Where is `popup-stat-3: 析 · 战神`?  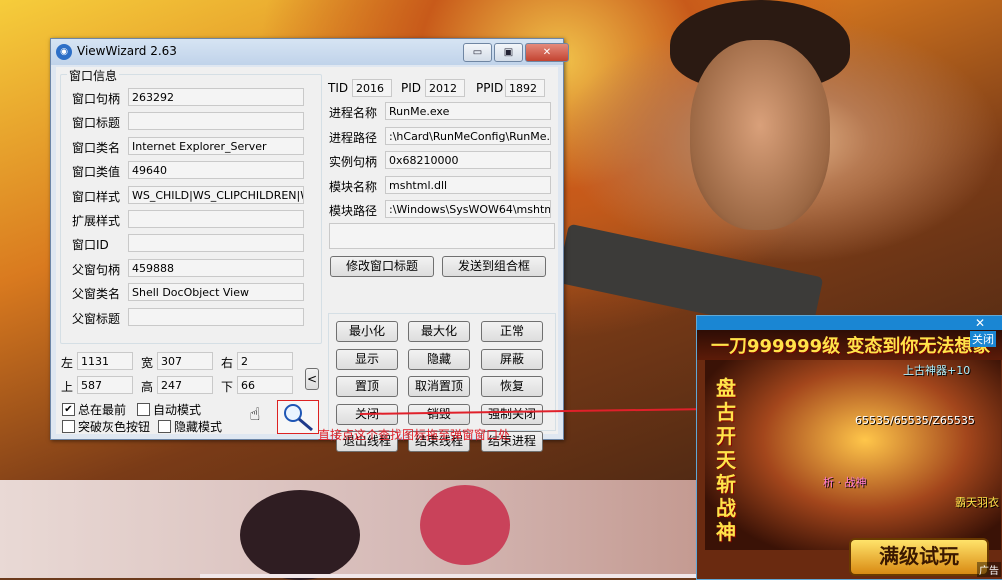
popup-stat-3: 析 · 战神 is located at coordinates (845, 482).